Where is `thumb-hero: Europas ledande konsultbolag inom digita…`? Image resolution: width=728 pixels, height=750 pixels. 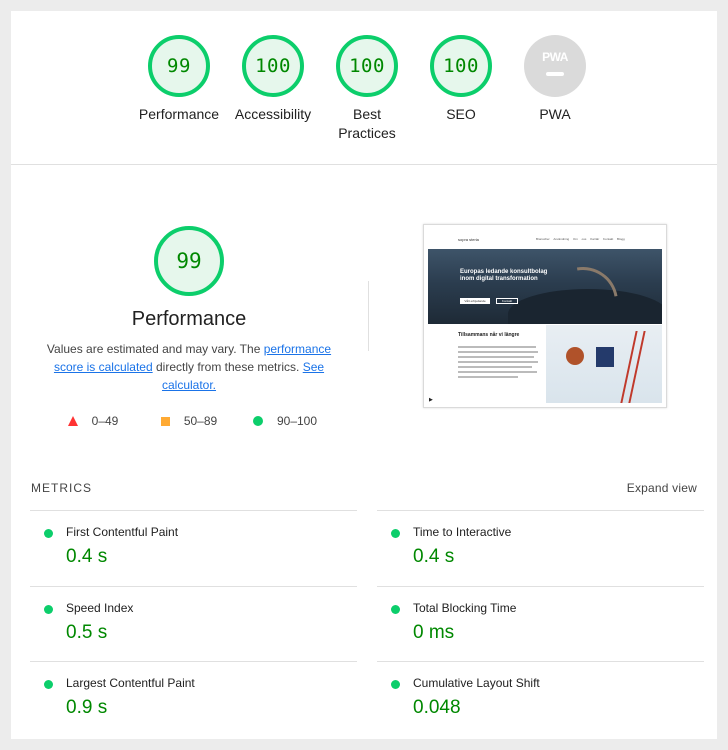 thumb-hero: Europas ledande konsultbolag inom digita… is located at coordinates (545, 286).